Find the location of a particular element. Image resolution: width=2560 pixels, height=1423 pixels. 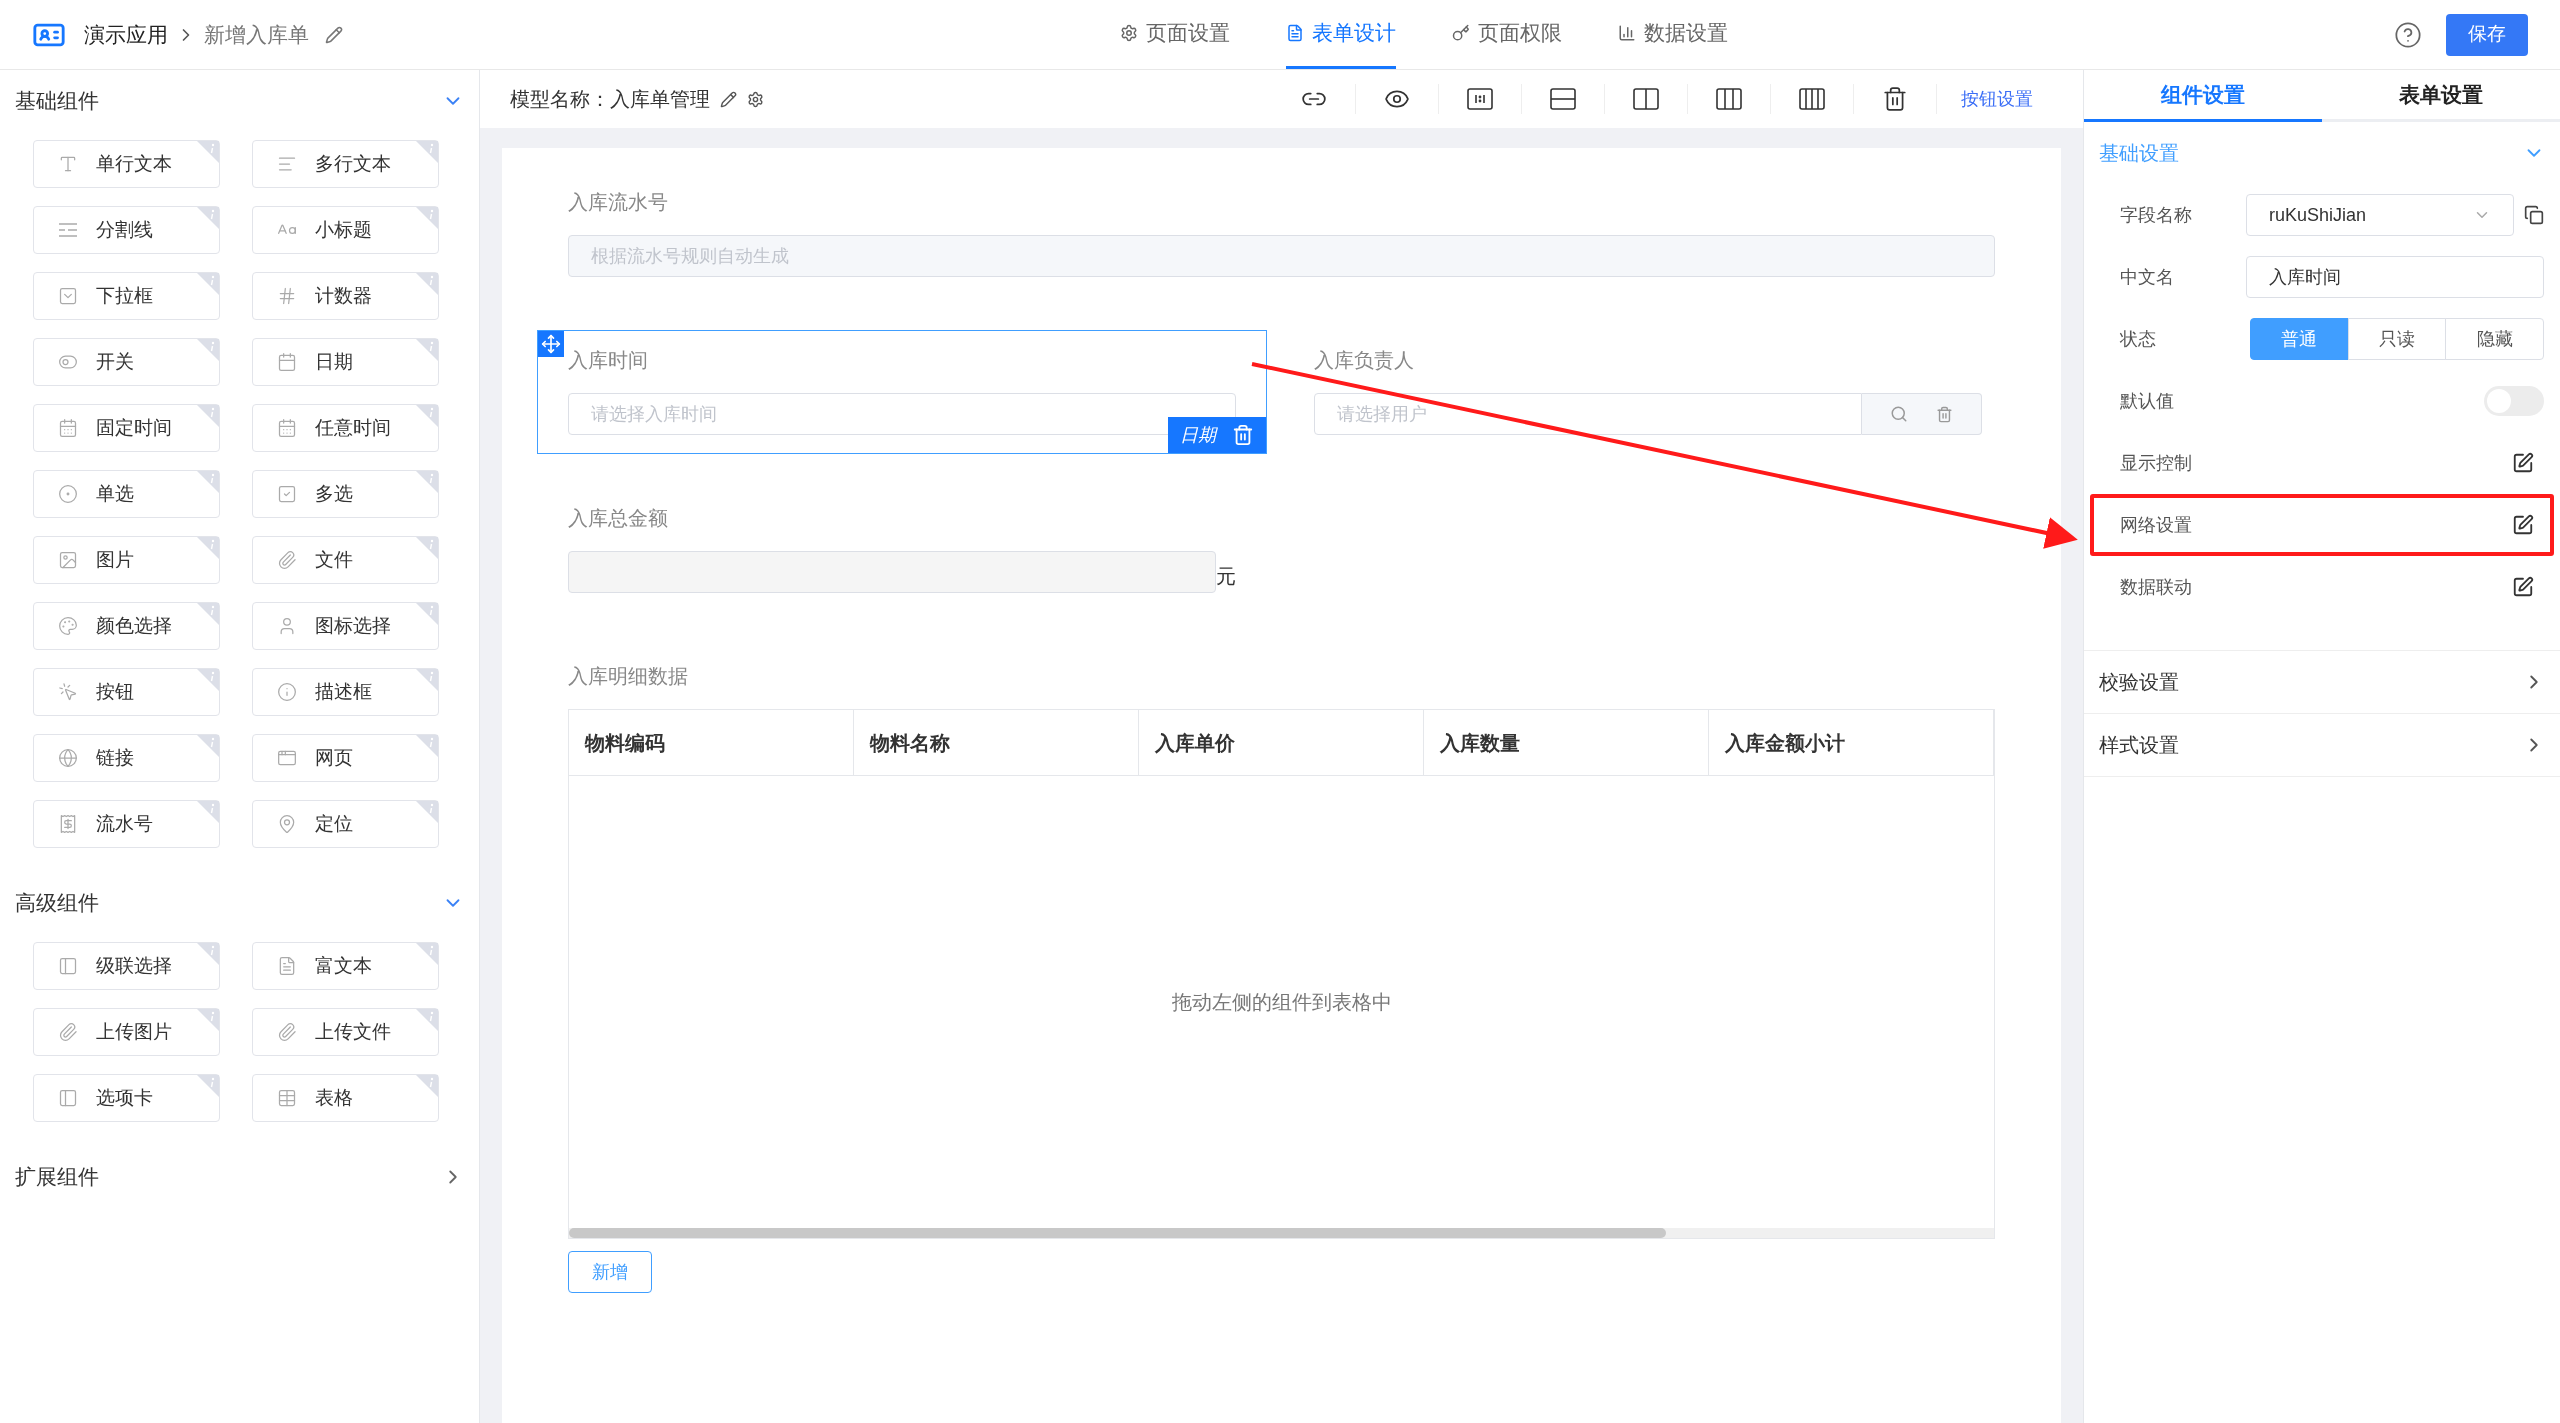

help-icon is located at coordinates (2408, 34).